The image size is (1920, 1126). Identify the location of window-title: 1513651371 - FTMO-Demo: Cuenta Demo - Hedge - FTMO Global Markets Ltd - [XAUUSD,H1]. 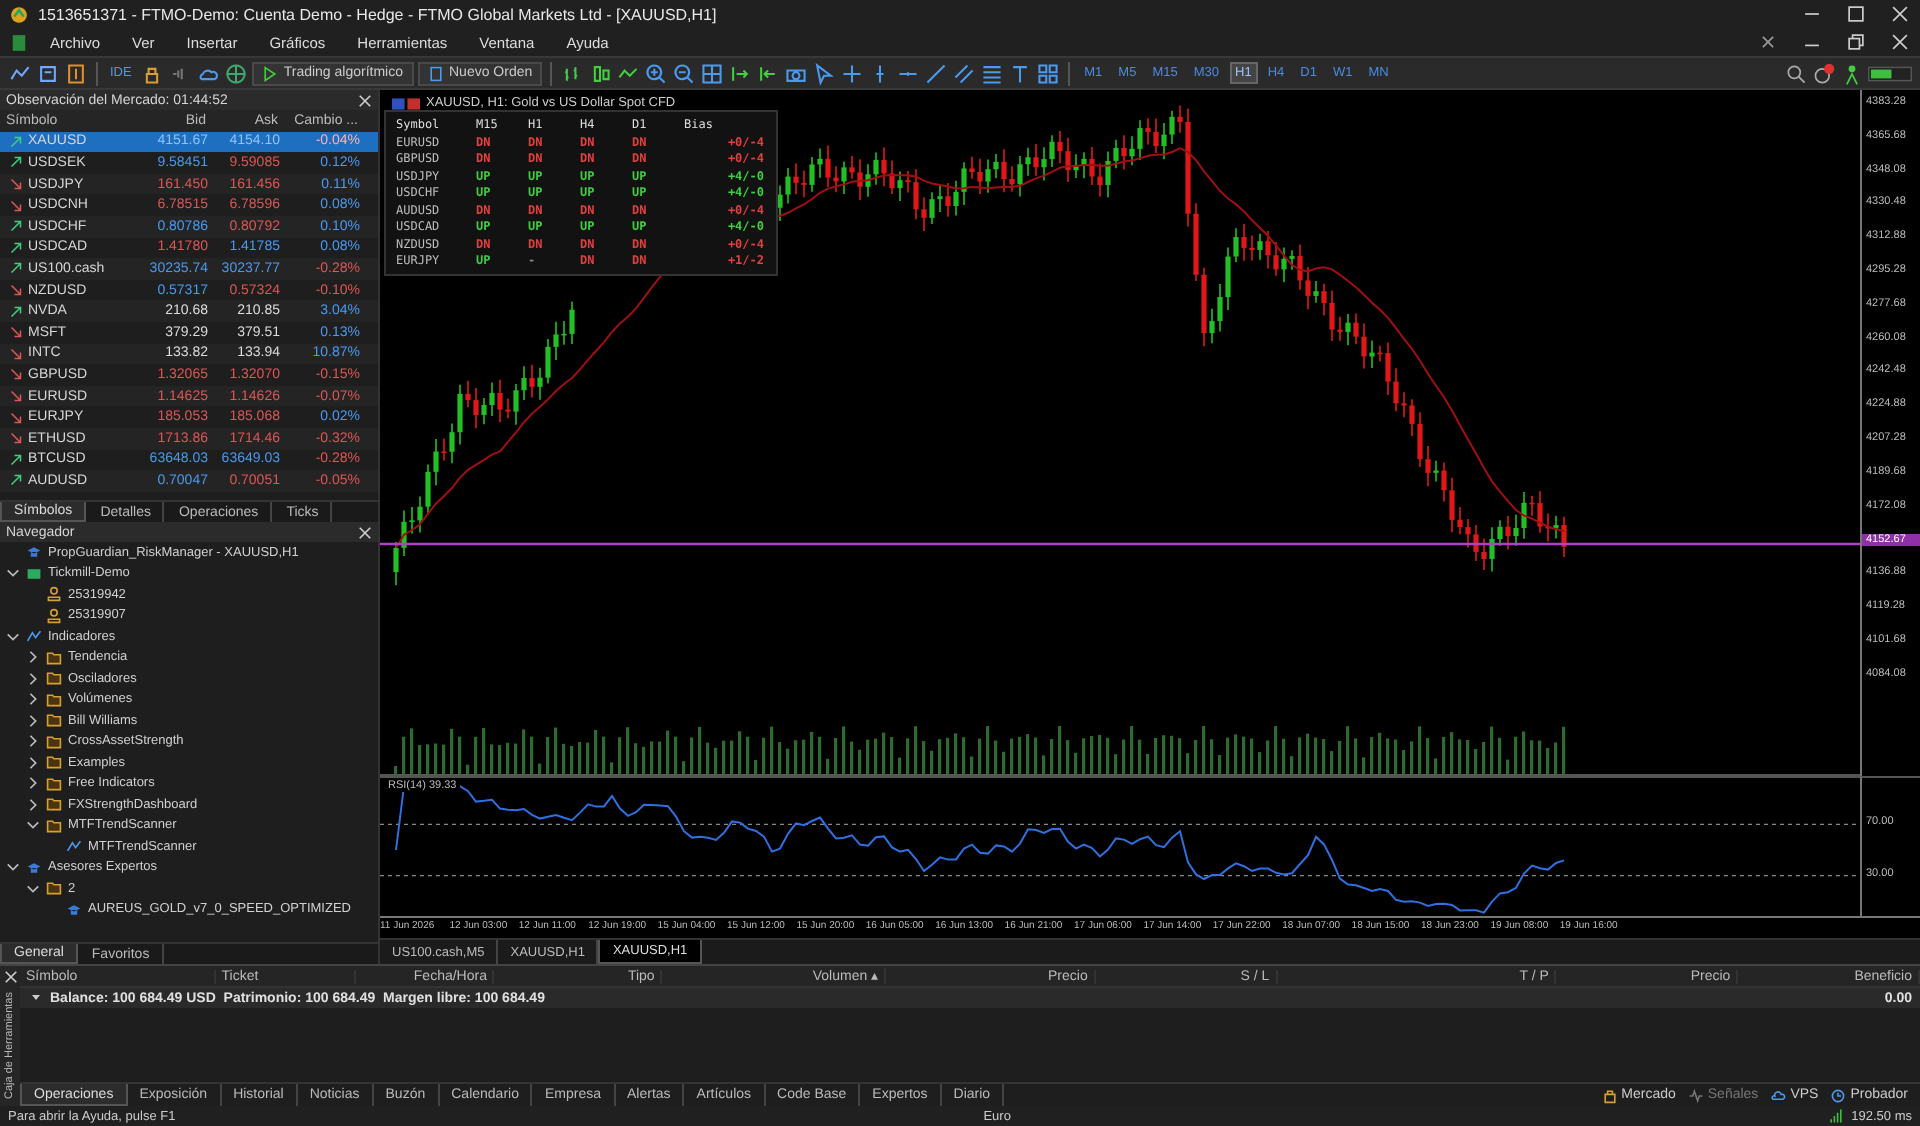
(377, 14).